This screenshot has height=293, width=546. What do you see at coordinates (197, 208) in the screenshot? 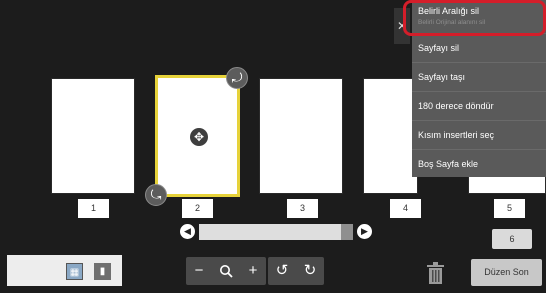
I see `page-number-label: 2` at bounding box center [197, 208].